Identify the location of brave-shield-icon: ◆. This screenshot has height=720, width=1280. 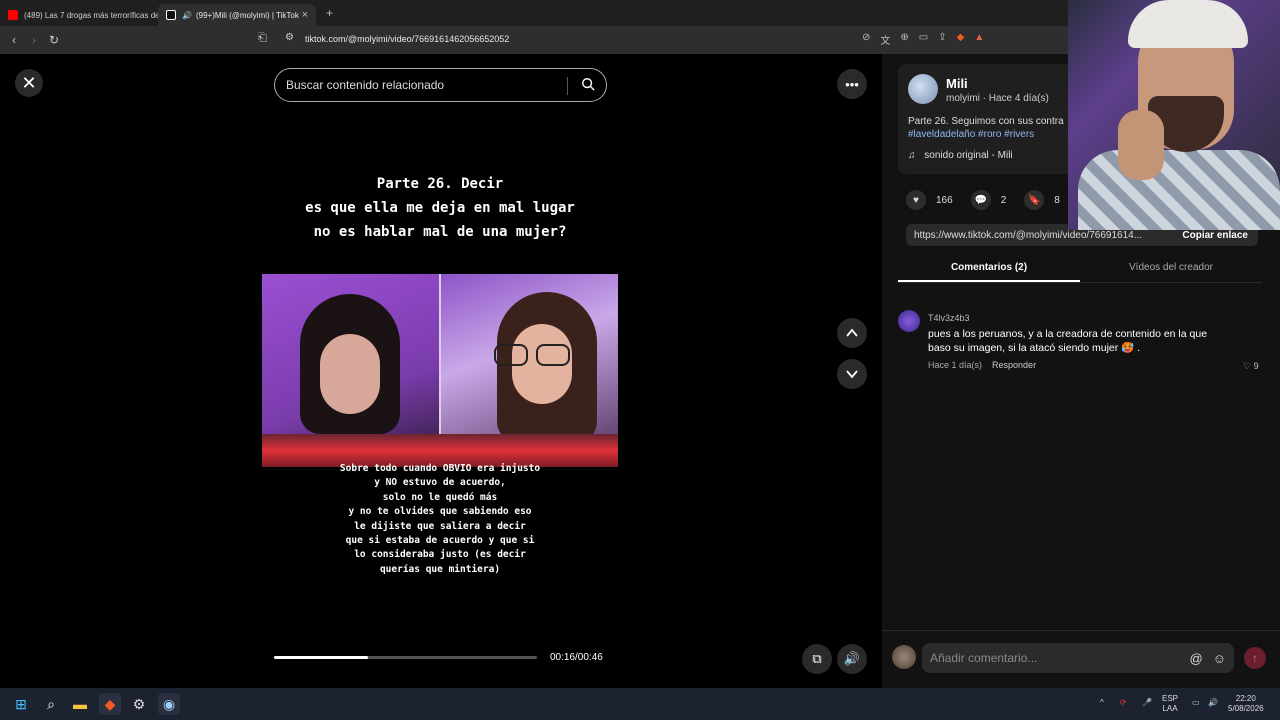
(961, 39).